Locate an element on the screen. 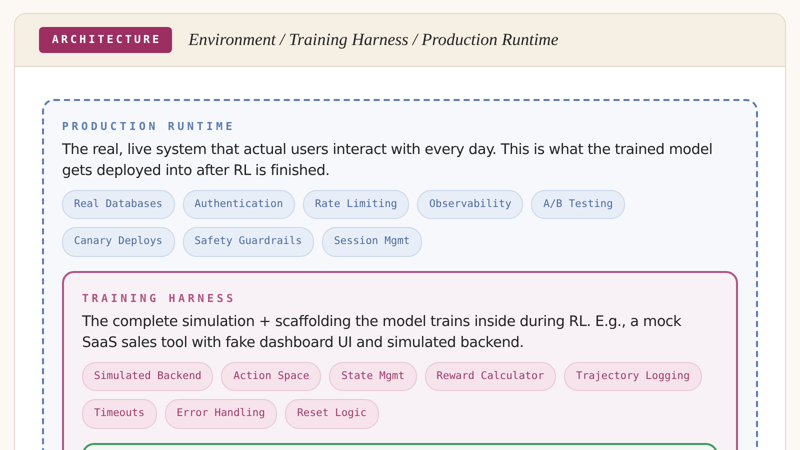 Image resolution: width=800 pixels, height=450 pixels. layer-label: PRODUCTION RUNTIME is located at coordinates (149, 127).